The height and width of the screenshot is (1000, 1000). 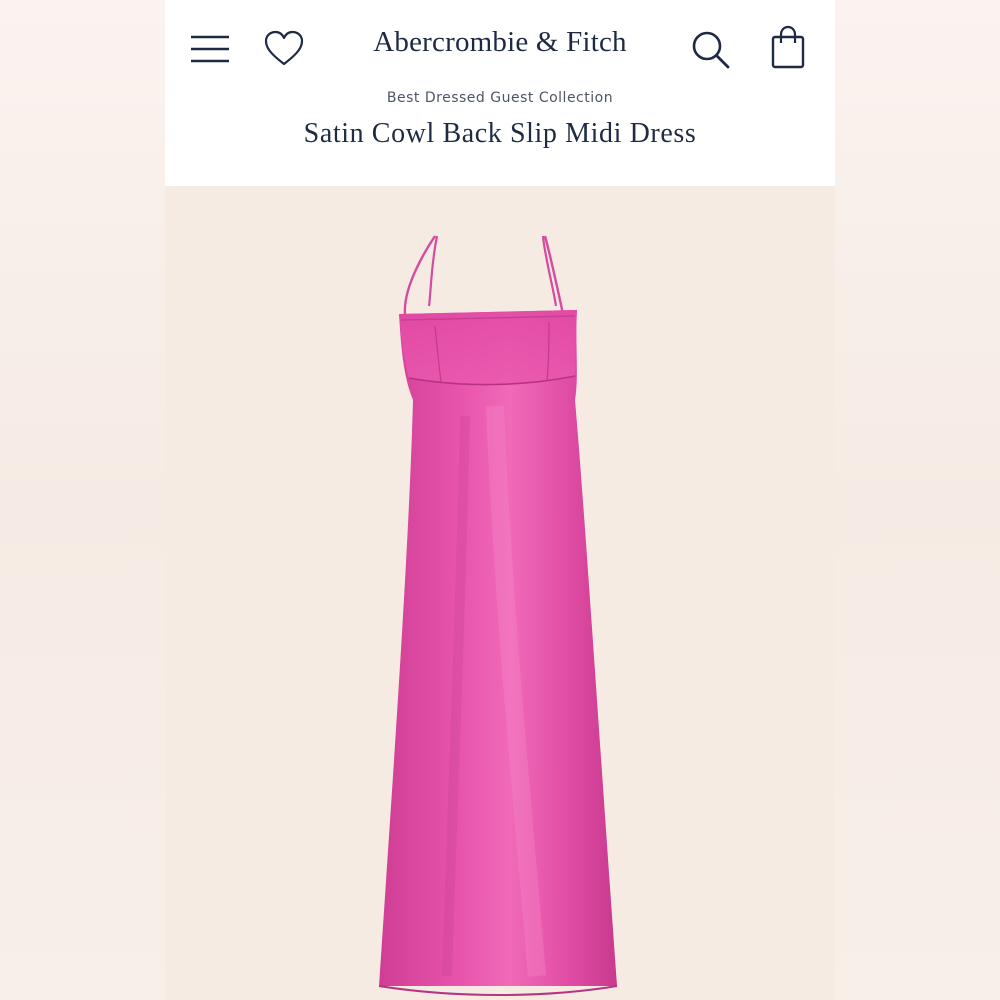 What do you see at coordinates (500, 42) in the screenshot?
I see `brand-logo: Abercrombie & Fitch` at bounding box center [500, 42].